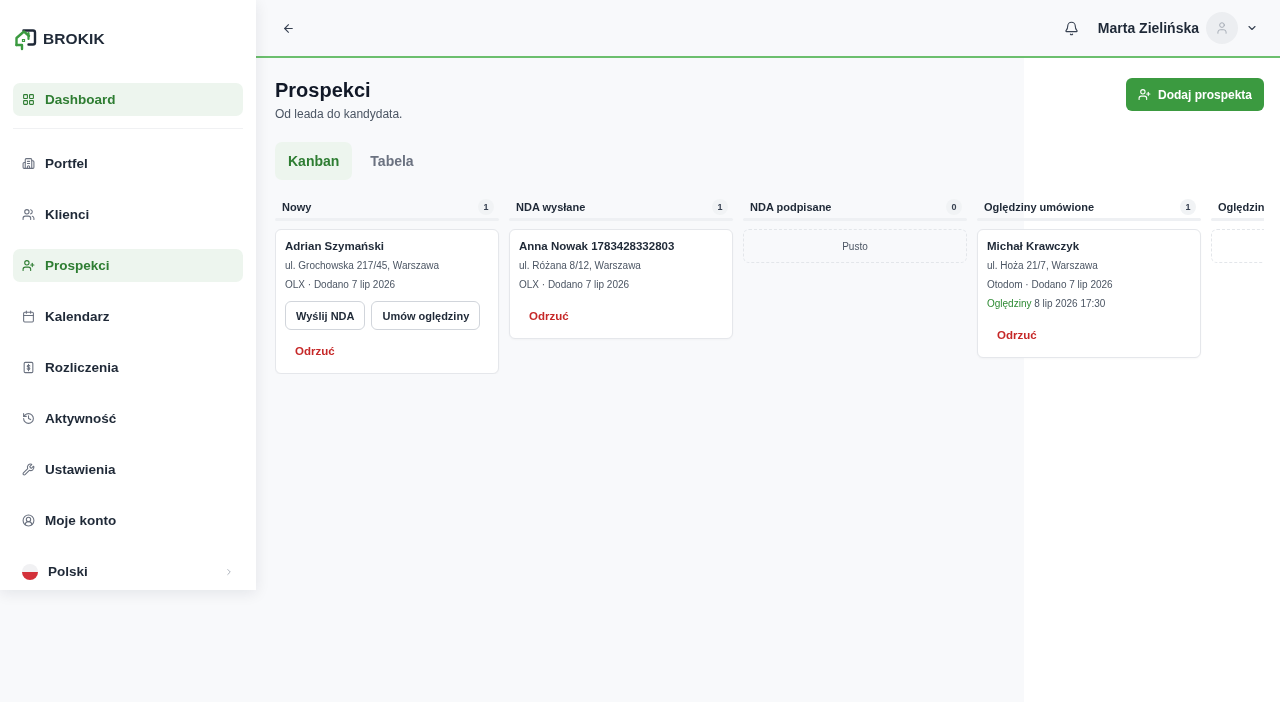  I want to click on column-title: NDA wysłane, so click(551, 207).